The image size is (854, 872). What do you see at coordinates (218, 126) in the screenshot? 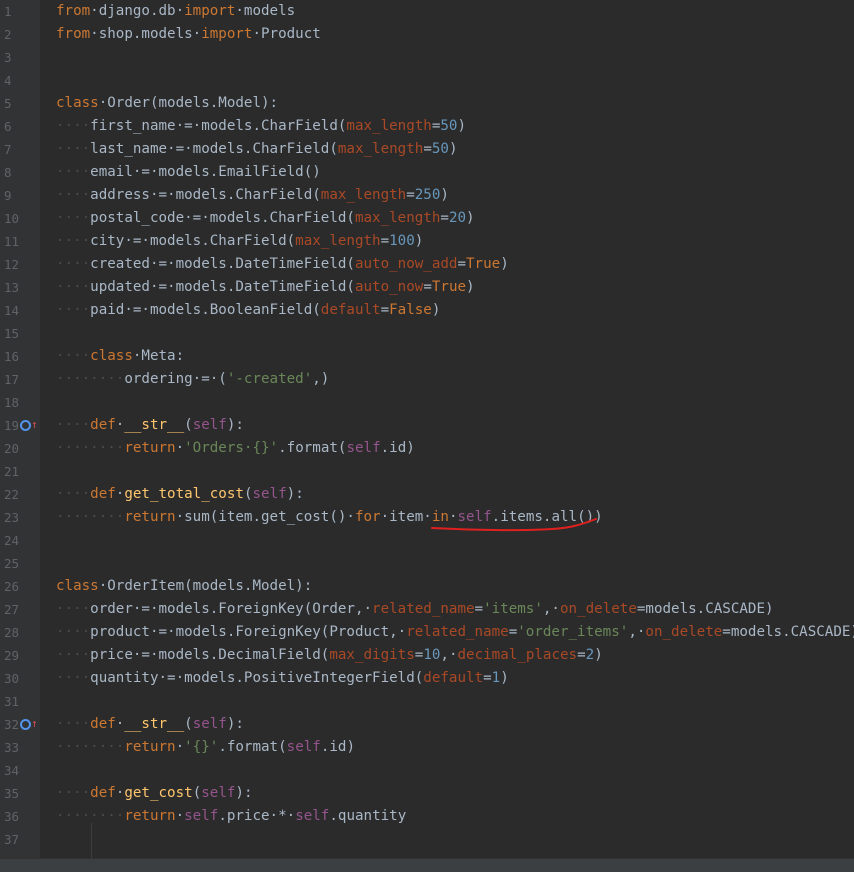
I see `code-token: first_name·=·models.CharField(` at bounding box center [218, 126].